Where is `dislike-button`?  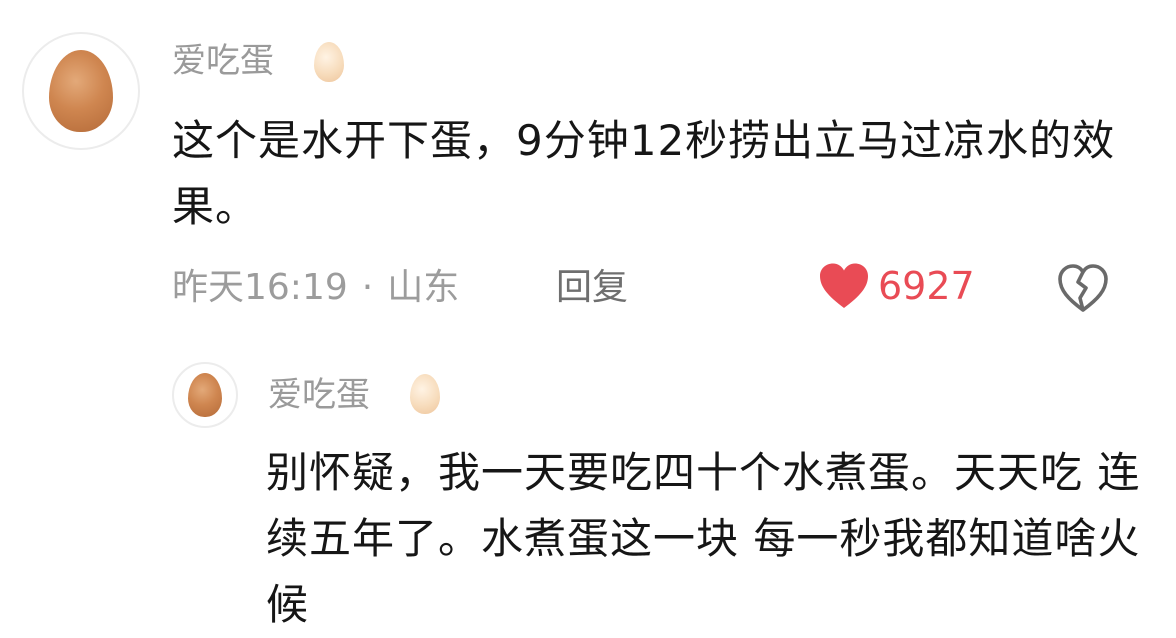
dislike-button is located at coordinates (1083, 290).